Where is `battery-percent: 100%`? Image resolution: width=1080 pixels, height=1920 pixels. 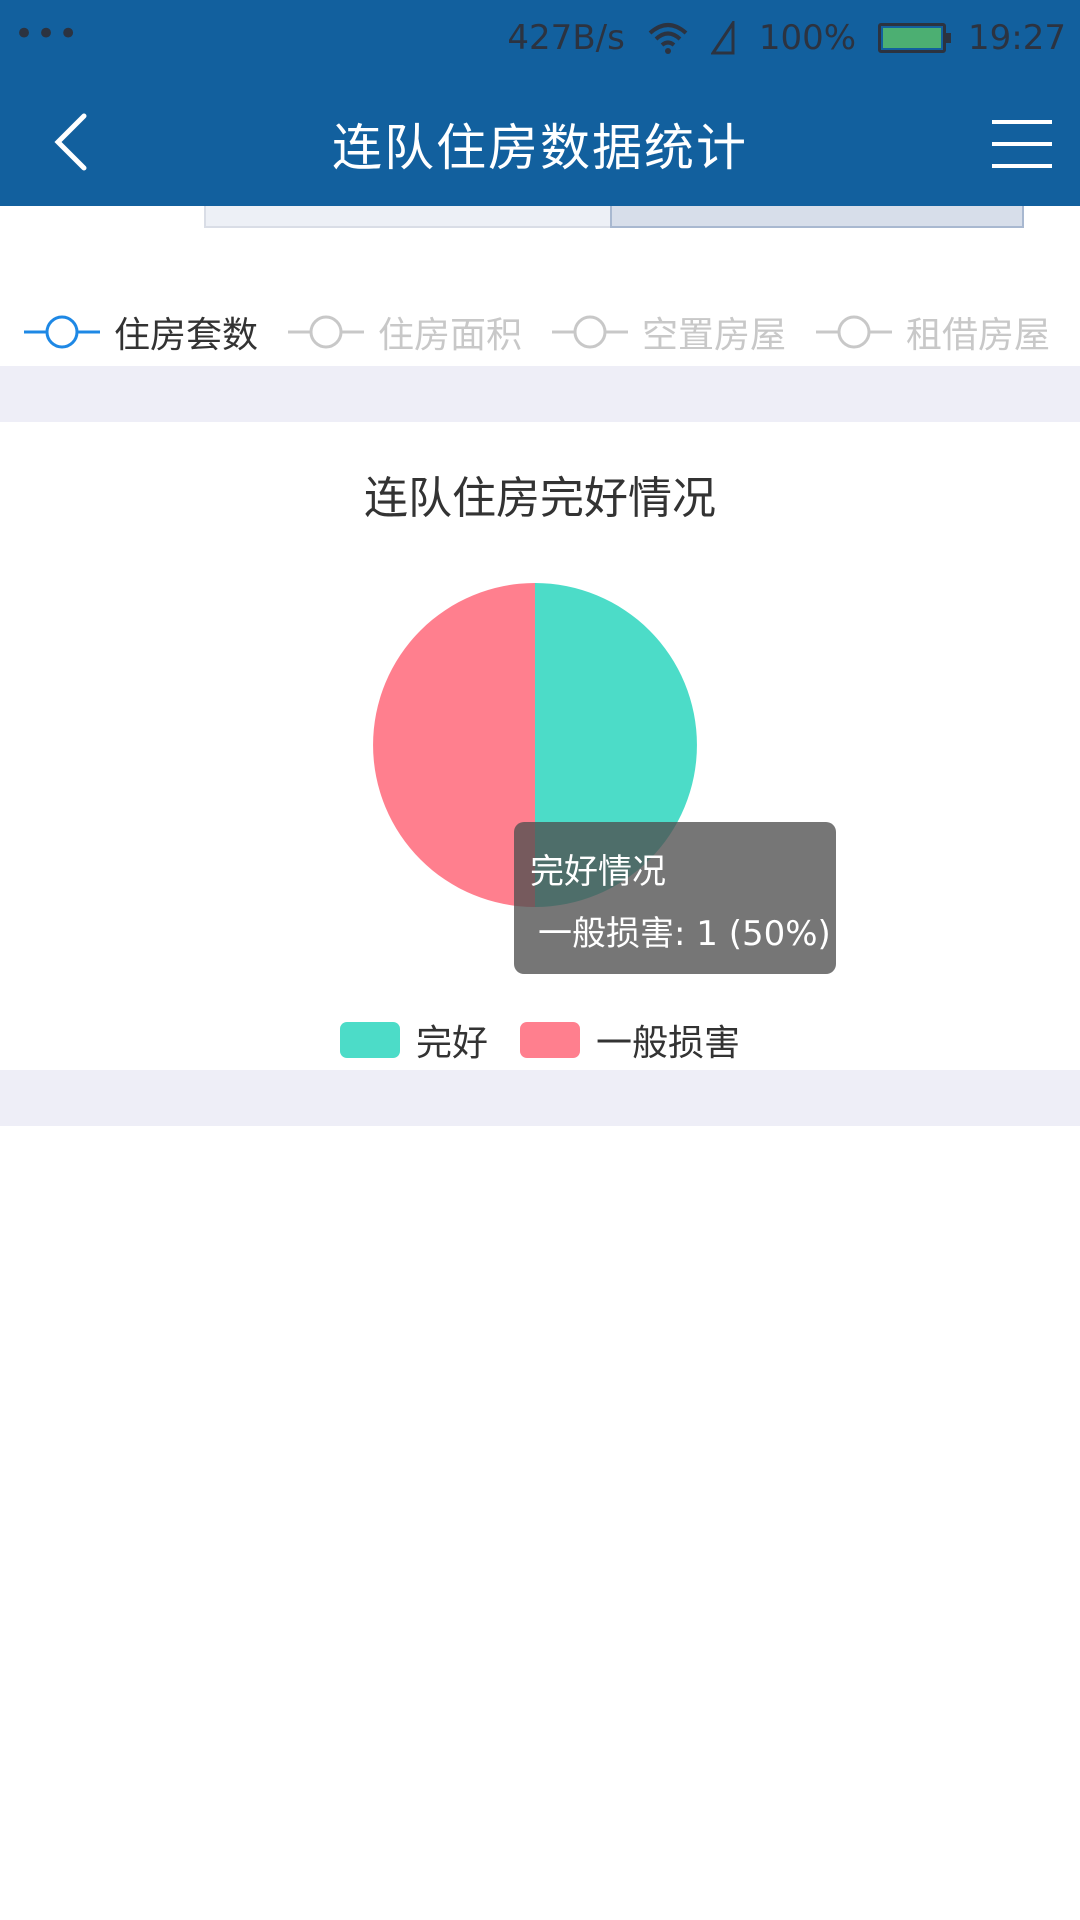 battery-percent: 100% is located at coordinates (807, 38).